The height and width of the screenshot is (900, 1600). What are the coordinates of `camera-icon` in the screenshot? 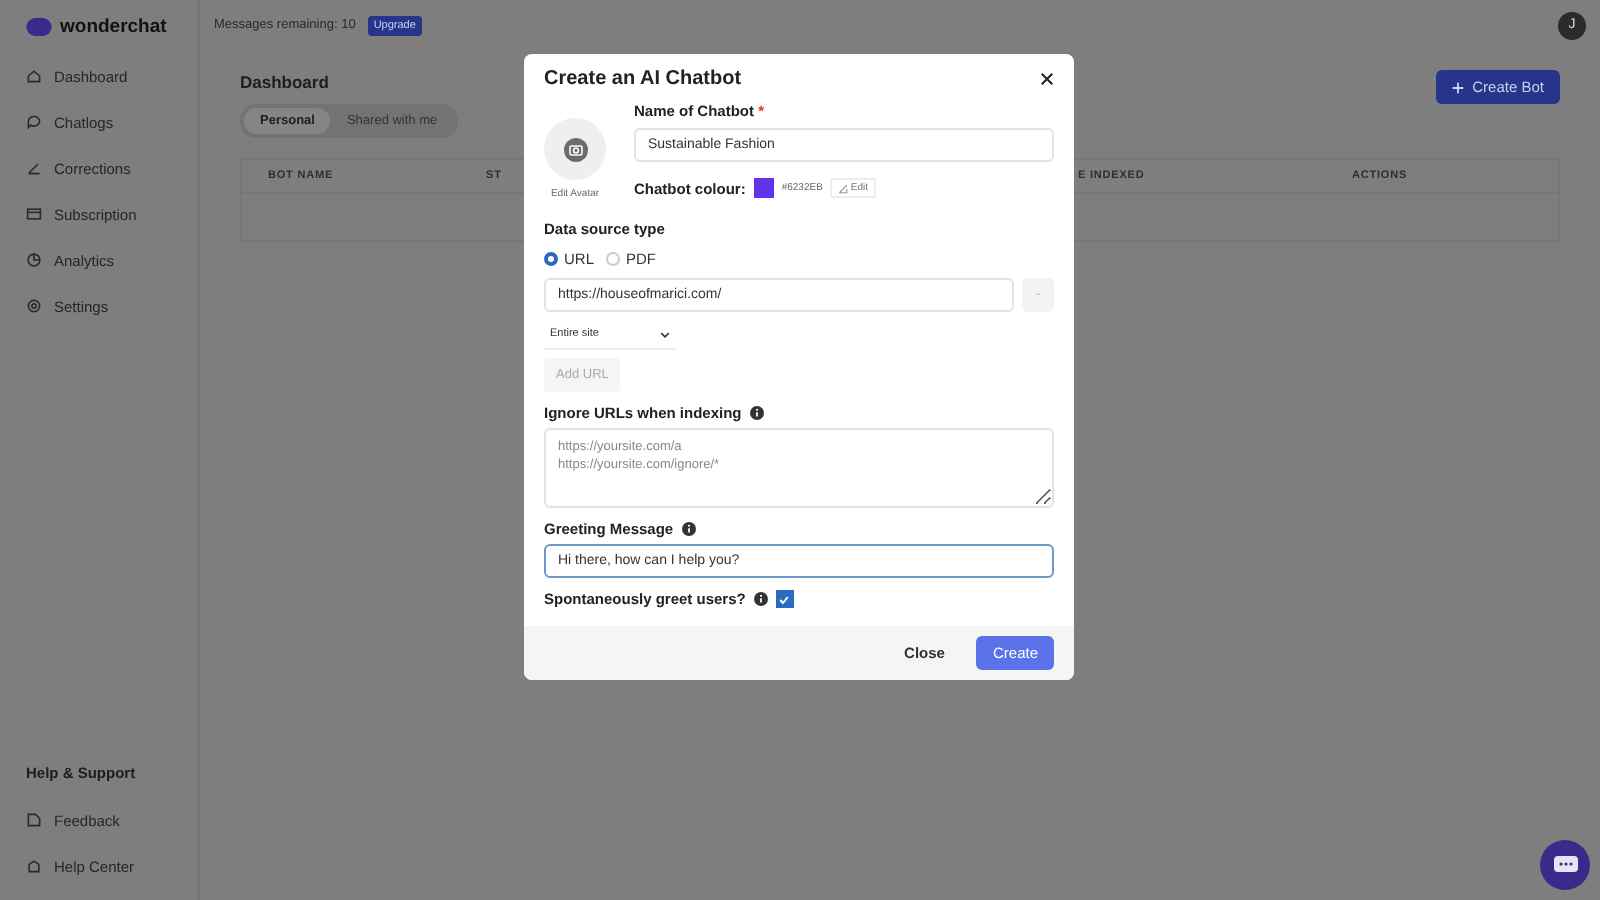 It's located at (575, 149).